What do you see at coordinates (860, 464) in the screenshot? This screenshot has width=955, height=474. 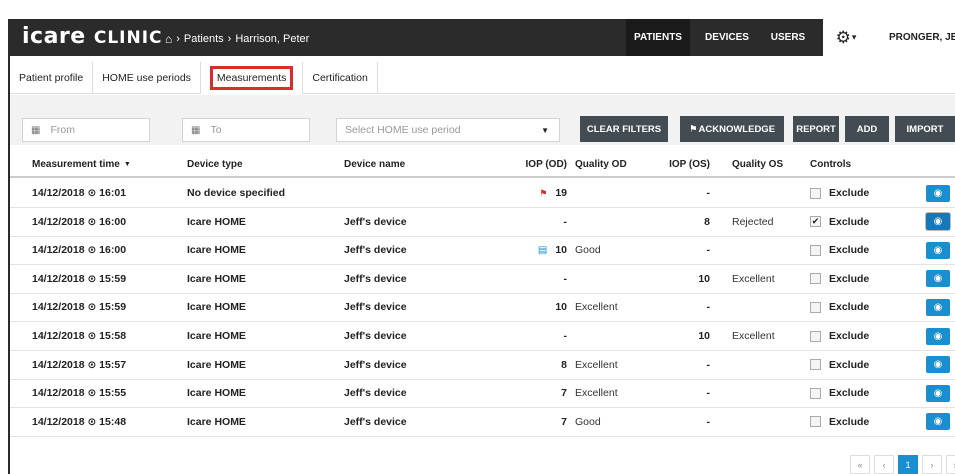 I see `pagination-first: «` at bounding box center [860, 464].